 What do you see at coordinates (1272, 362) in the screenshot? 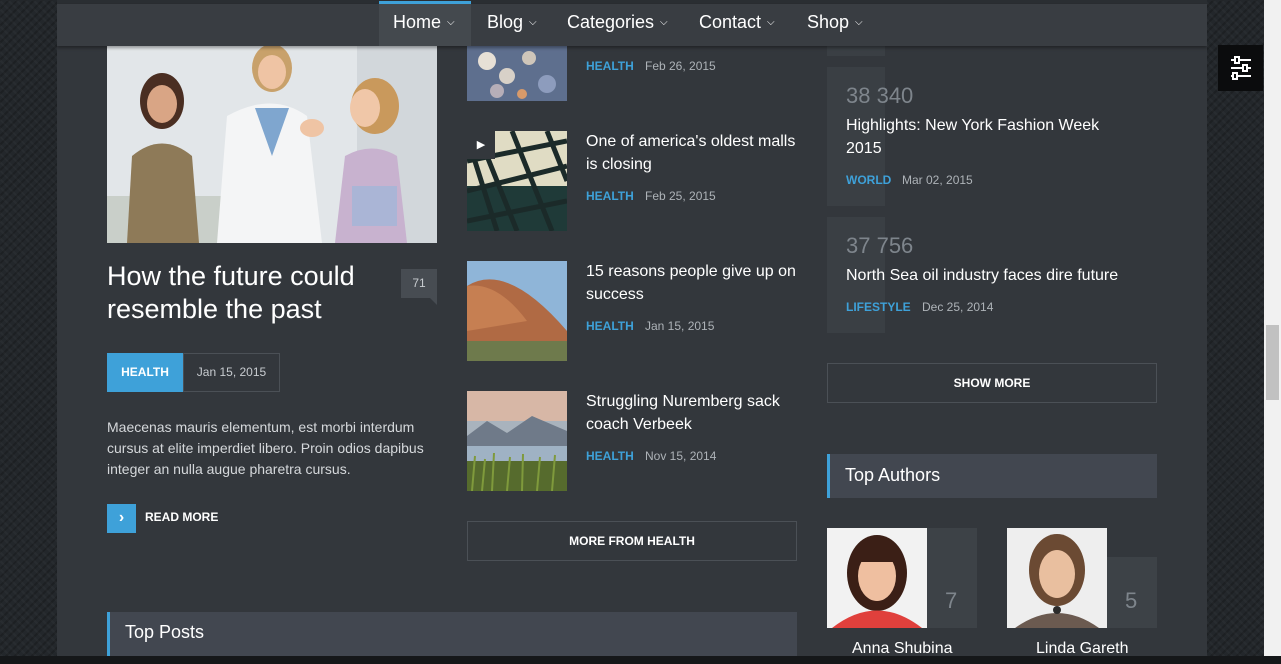
I see `scrollbar-thumb` at bounding box center [1272, 362].